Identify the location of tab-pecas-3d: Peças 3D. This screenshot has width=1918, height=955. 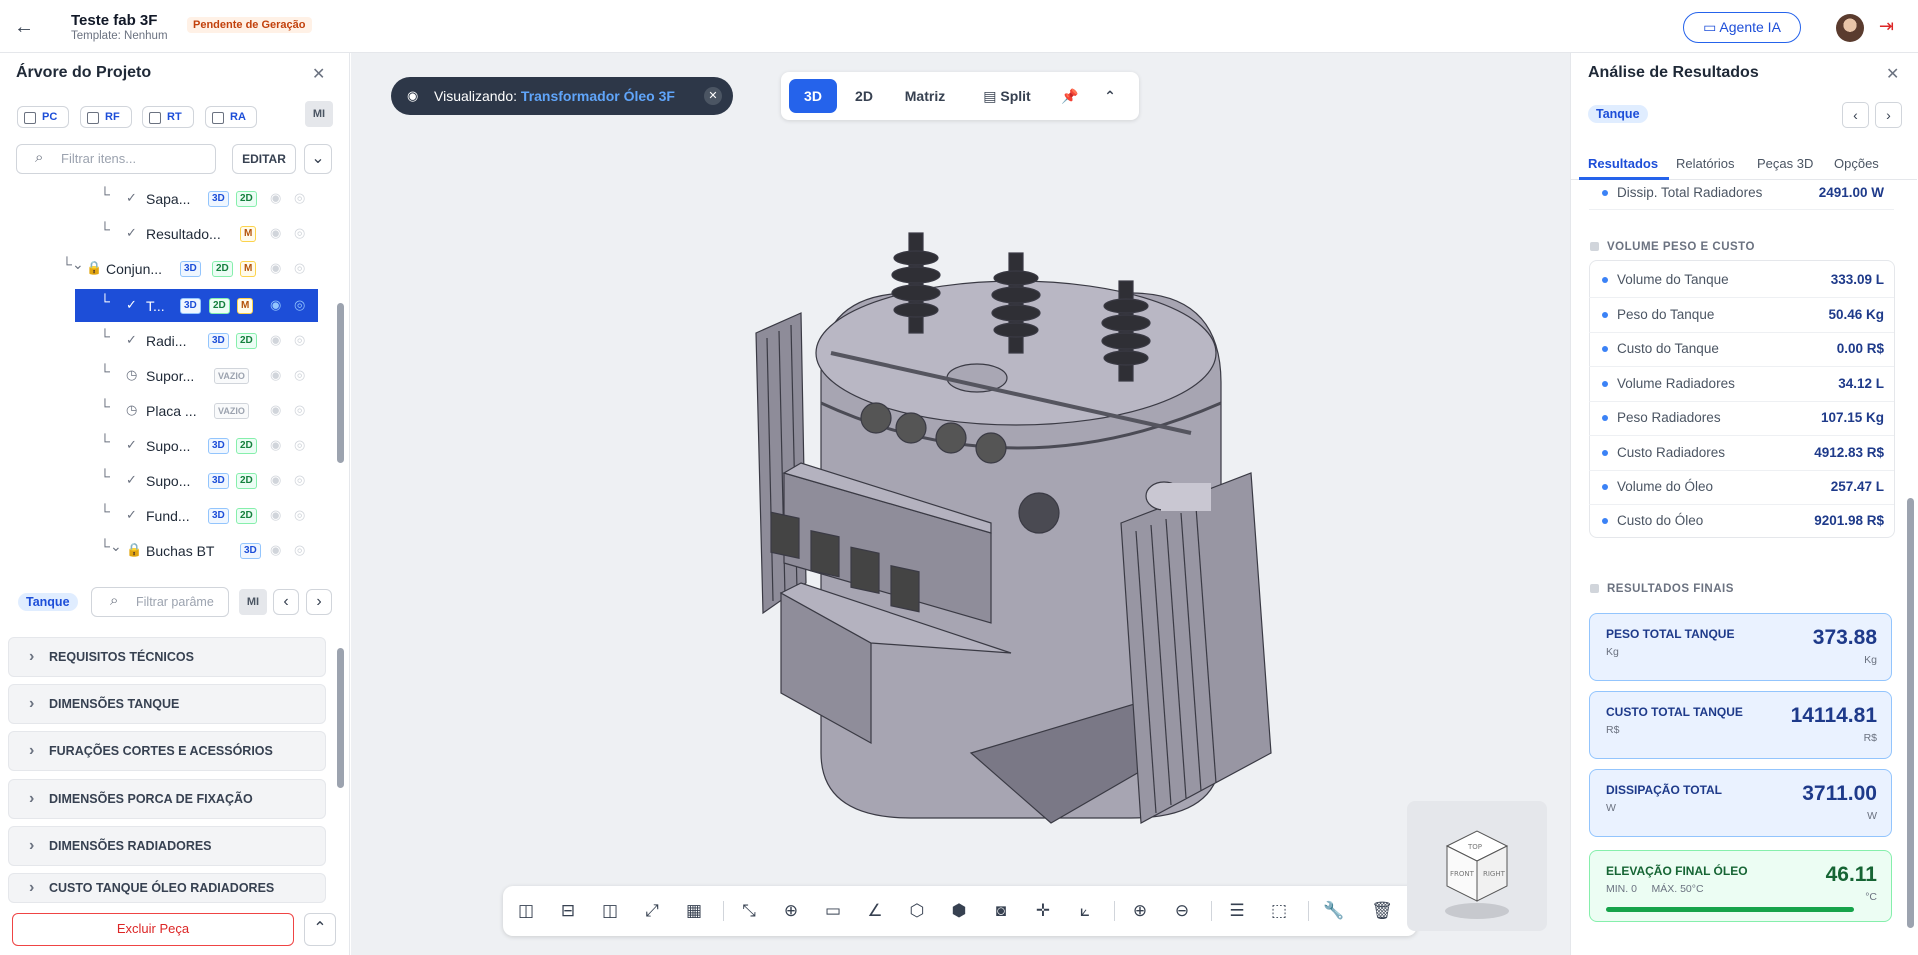
(1785, 163).